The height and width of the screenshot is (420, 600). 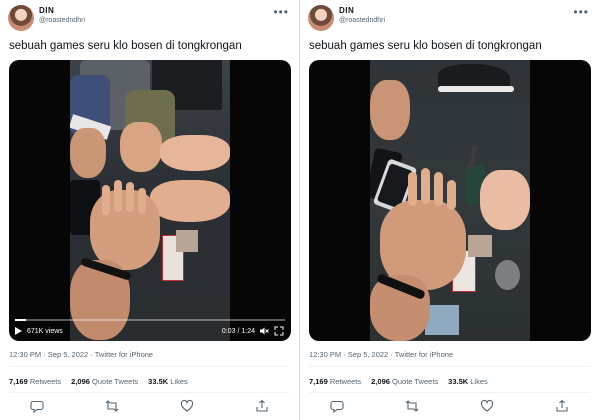 What do you see at coordinates (45, 331) in the screenshot?
I see `views-count: 671K views` at bounding box center [45, 331].